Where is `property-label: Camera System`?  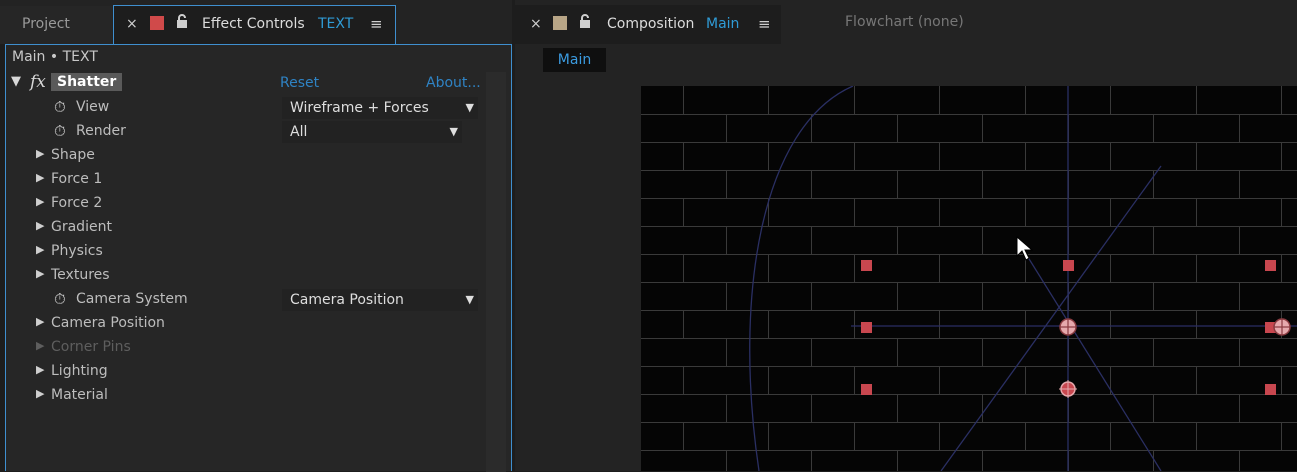
property-label: Camera System is located at coordinates (132, 299).